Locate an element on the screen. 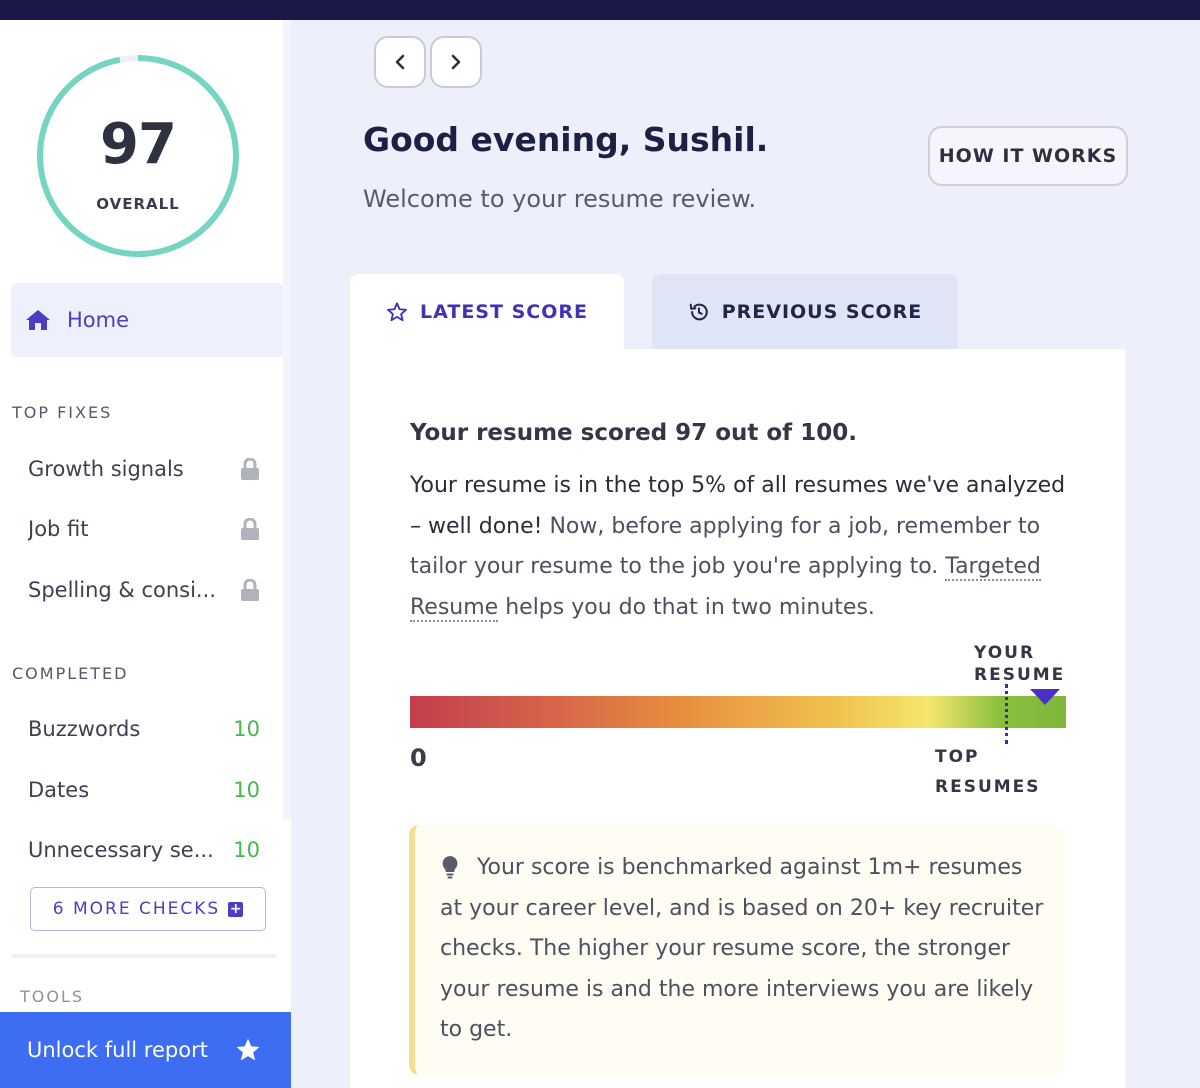 The height and width of the screenshot is (1088, 1200). star-icon is located at coordinates (248, 1049).